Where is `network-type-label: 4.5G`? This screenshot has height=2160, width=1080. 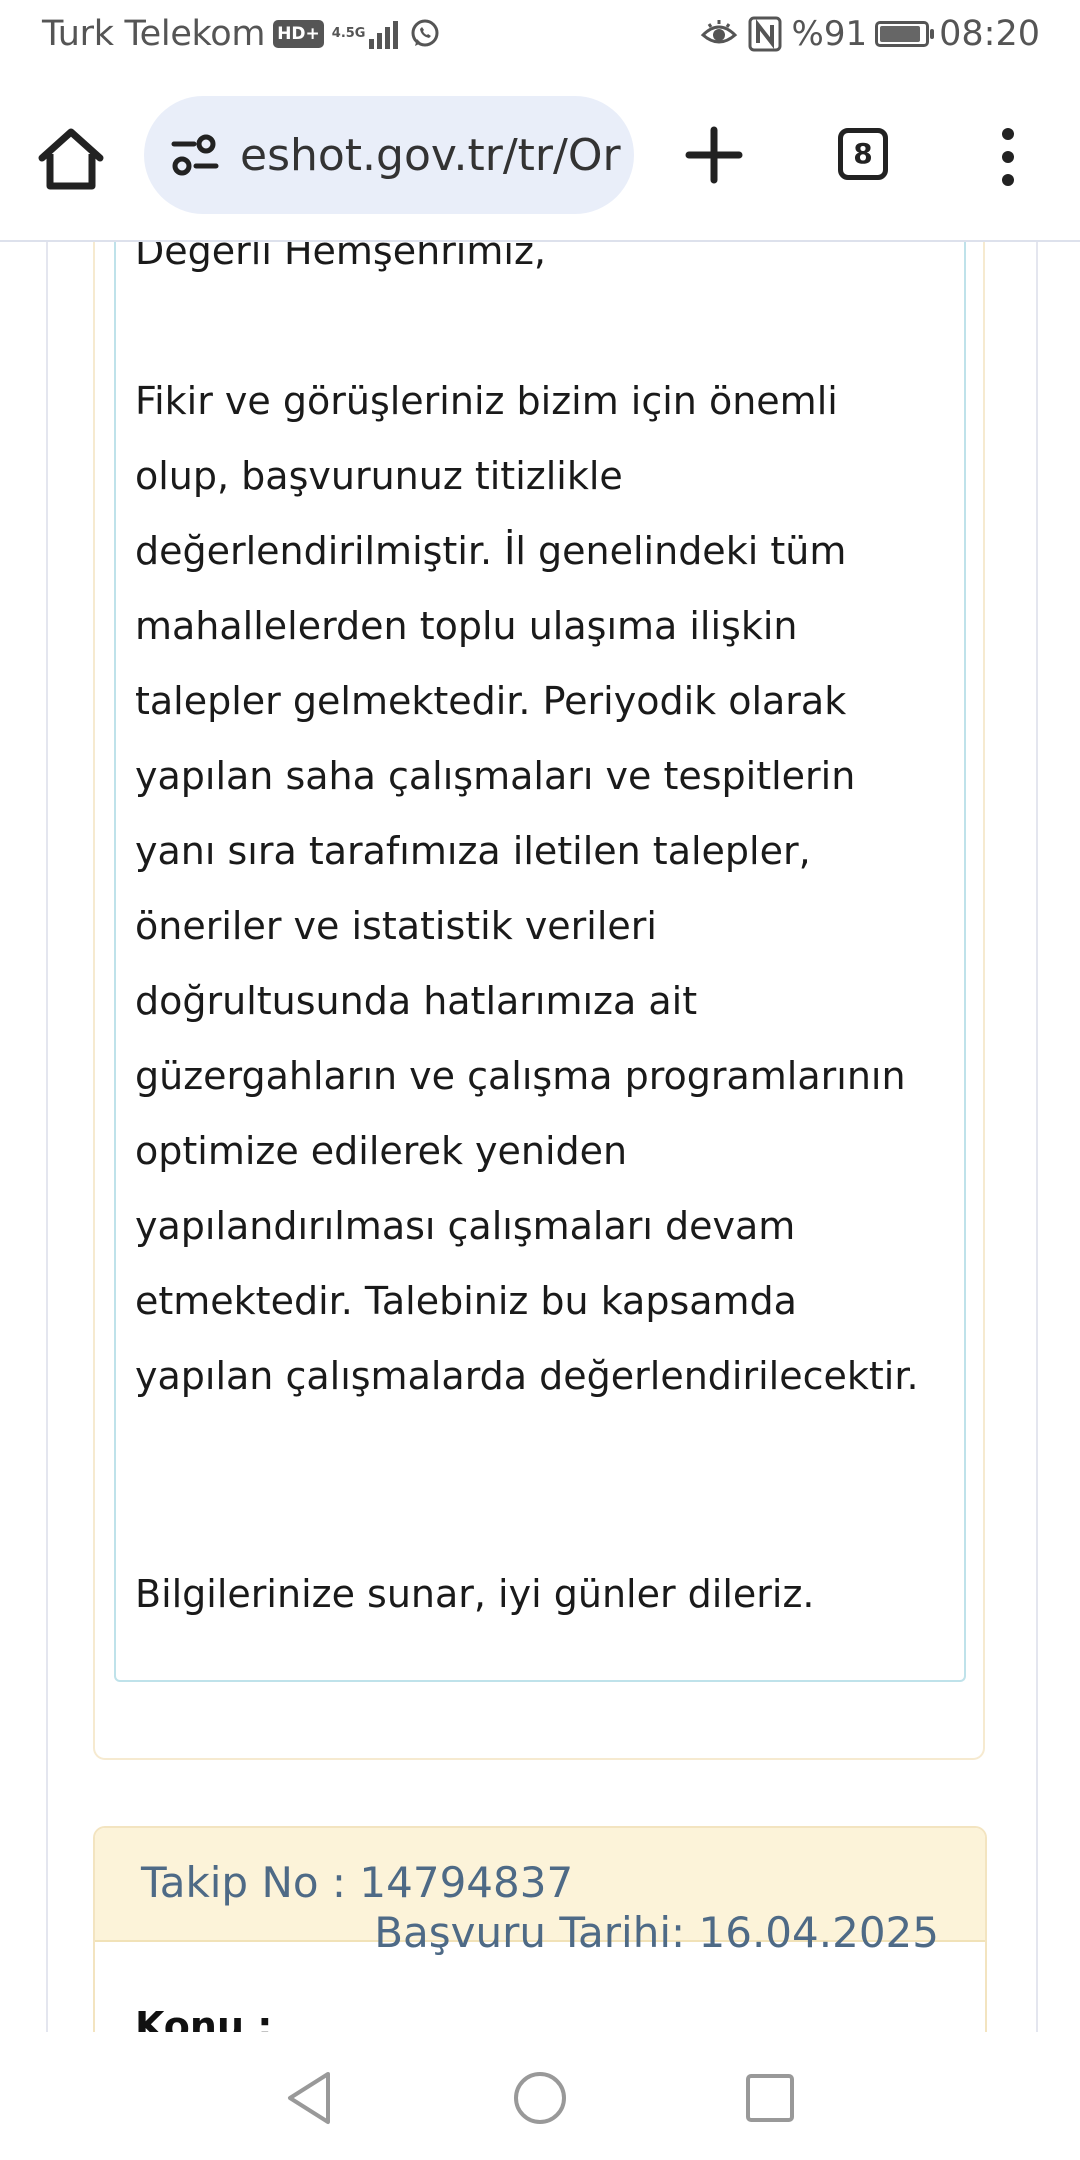 network-type-label: 4.5G is located at coordinates (348, 33).